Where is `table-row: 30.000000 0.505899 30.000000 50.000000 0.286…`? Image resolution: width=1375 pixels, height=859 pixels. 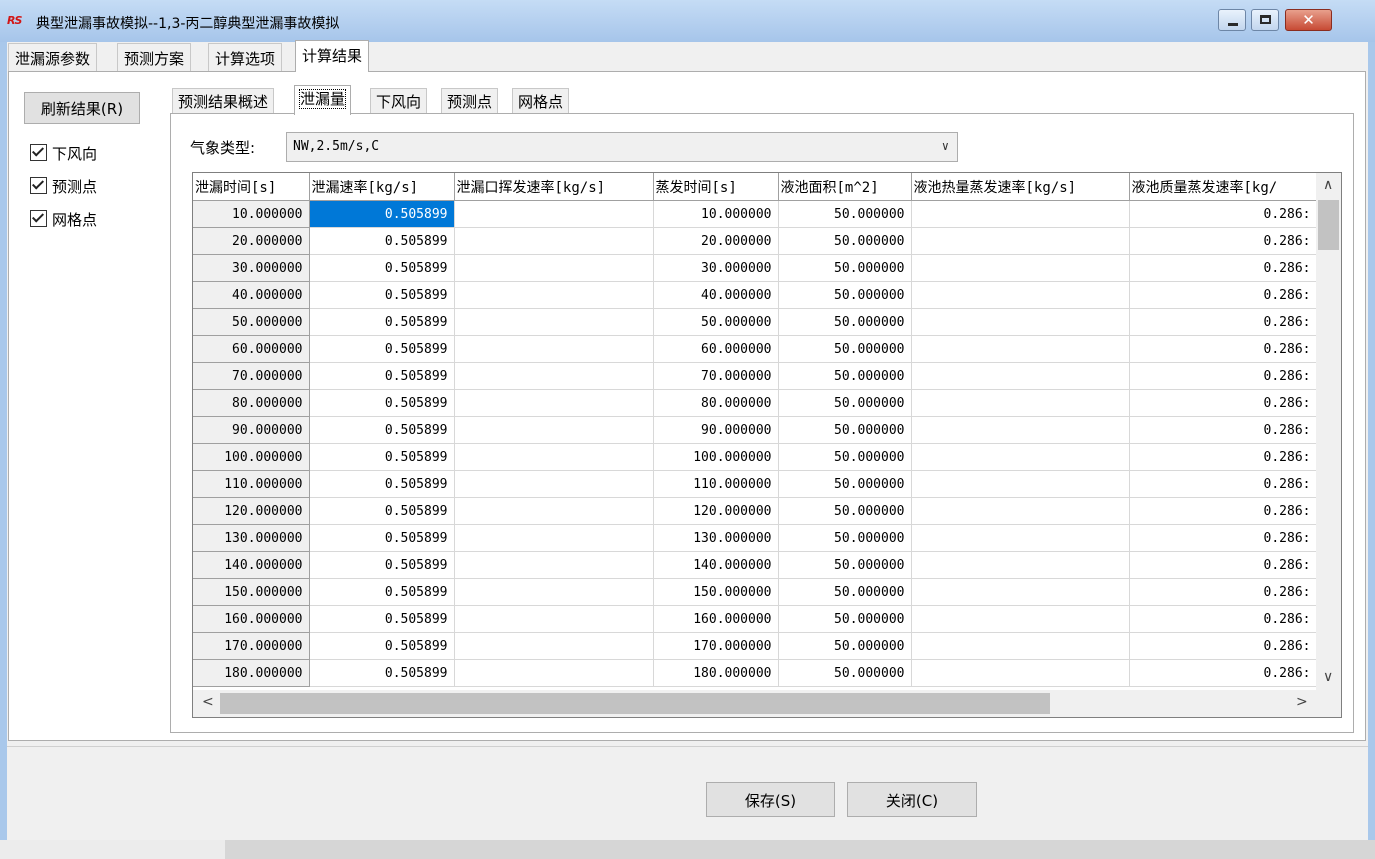
table-row: 30.000000 0.505899 30.000000 50.000000 0.286… is located at coordinates (755, 268).